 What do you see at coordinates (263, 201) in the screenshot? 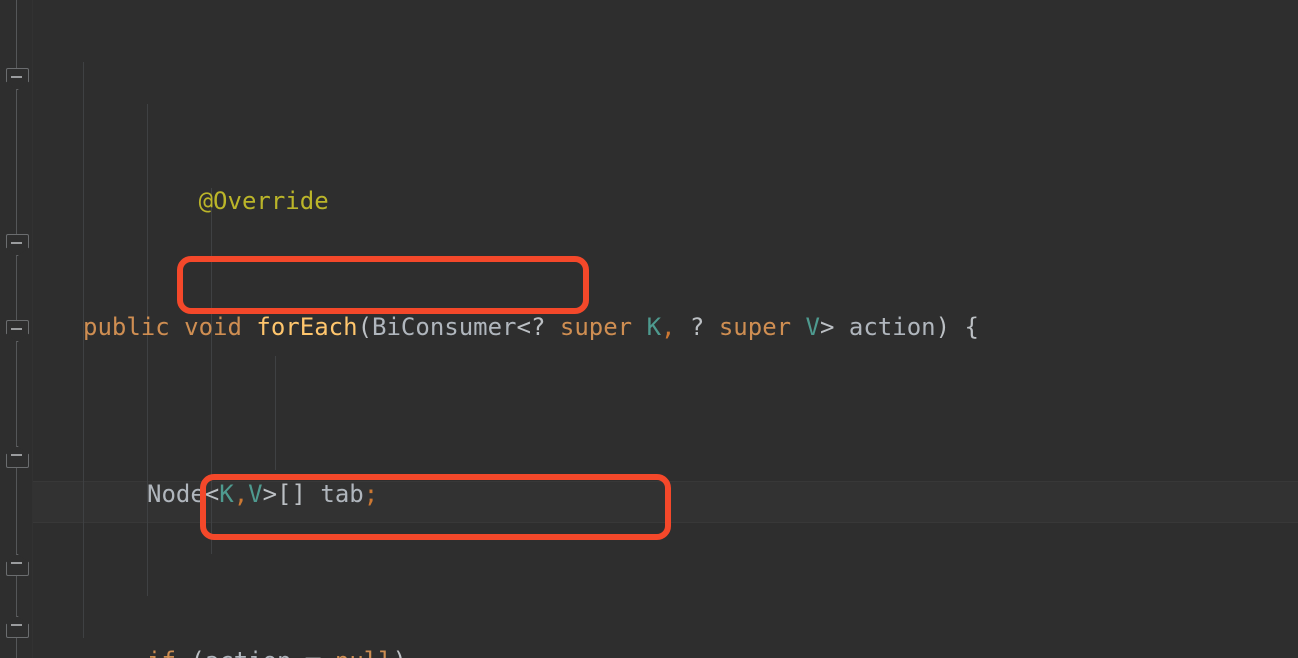
I see `annotation-token: @Override` at bounding box center [263, 201].